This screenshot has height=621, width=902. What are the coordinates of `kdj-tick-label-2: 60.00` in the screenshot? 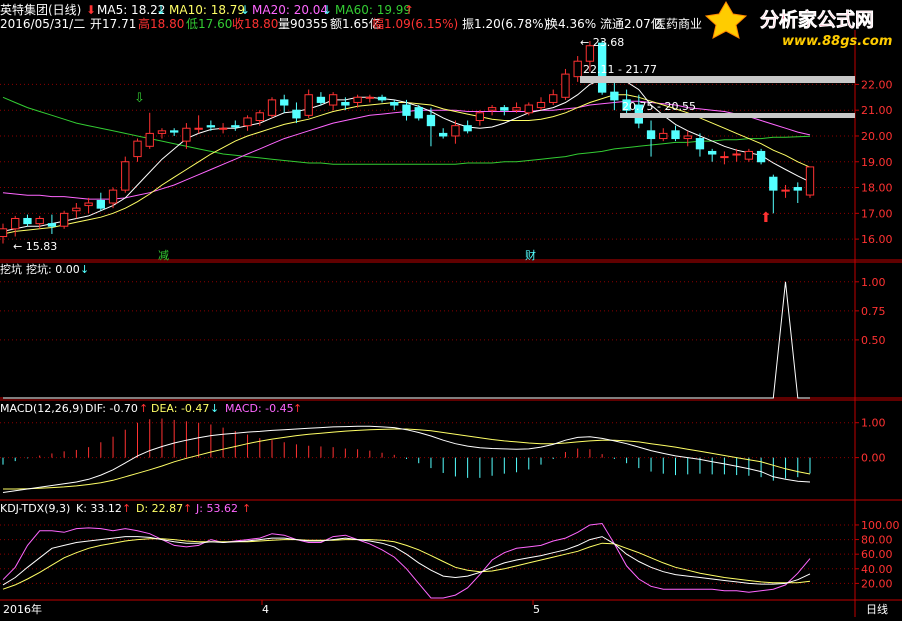 It's located at (877, 554).